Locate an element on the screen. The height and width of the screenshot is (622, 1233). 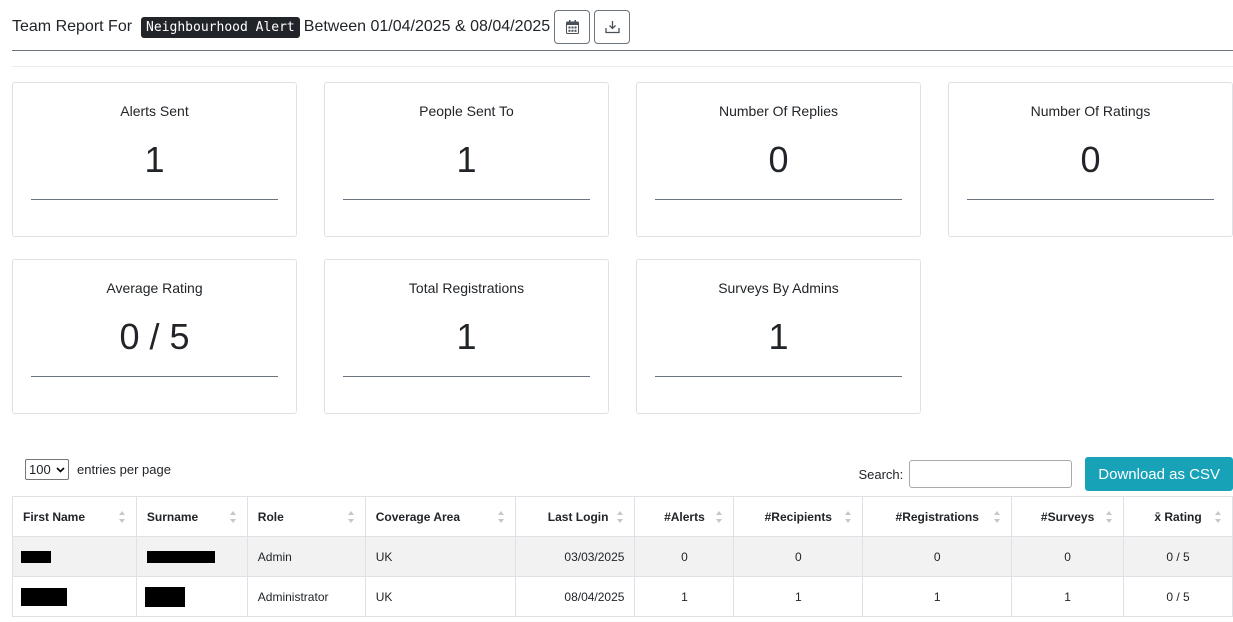
column-header-surname: Surname is located at coordinates (191, 516).